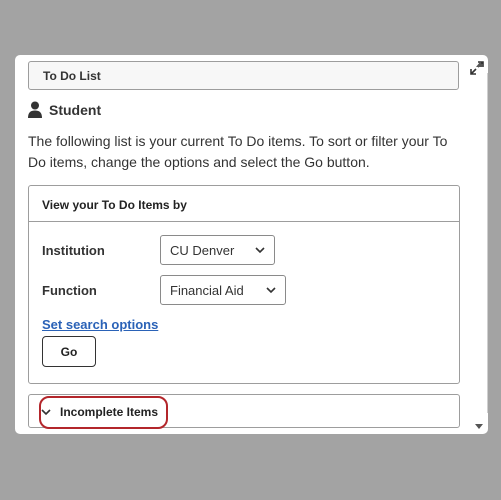 This screenshot has width=501, height=500. What do you see at coordinates (69, 290) in the screenshot?
I see `function-label: Function` at bounding box center [69, 290].